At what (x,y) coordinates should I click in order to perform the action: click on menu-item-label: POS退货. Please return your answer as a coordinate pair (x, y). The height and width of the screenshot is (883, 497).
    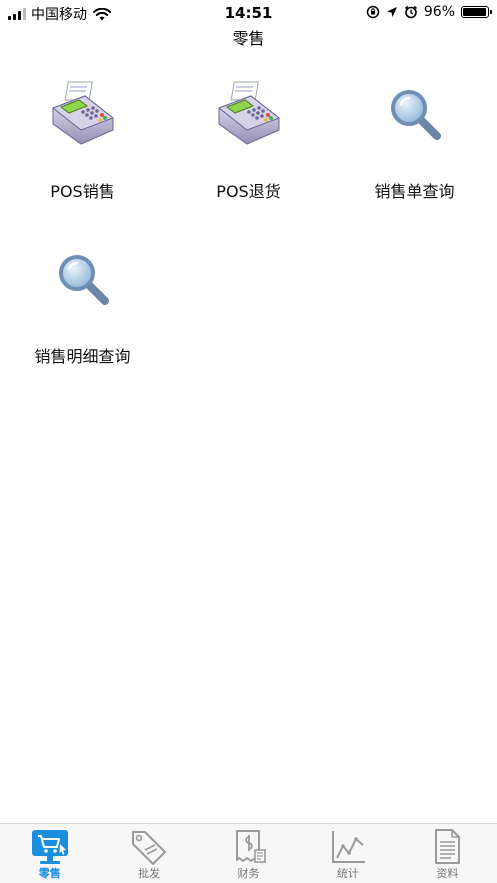
    Looking at the image, I should click on (248, 191).